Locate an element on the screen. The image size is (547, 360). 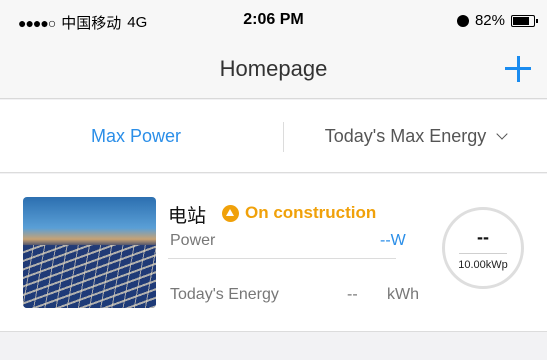
station-thumbnail is located at coordinates (89, 252).